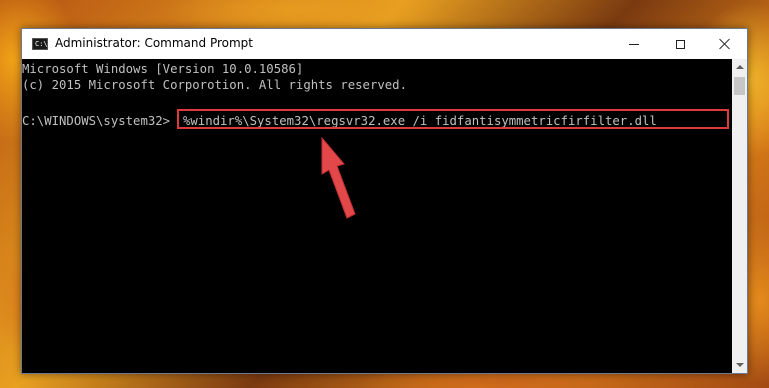 Image resolution: width=769 pixels, height=388 pixels. I want to click on maximize-button, so click(680, 44).